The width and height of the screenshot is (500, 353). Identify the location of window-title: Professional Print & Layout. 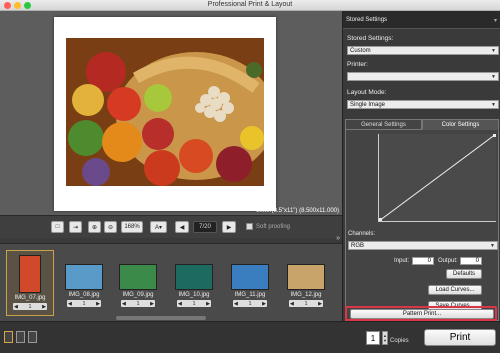
(250, 4).